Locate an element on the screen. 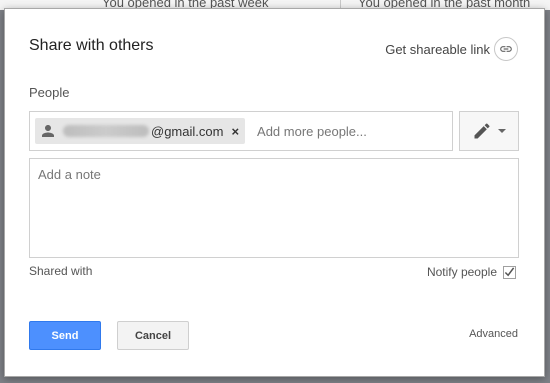 This screenshot has width=550, height=383. chevron-down-icon is located at coordinates (502, 131).